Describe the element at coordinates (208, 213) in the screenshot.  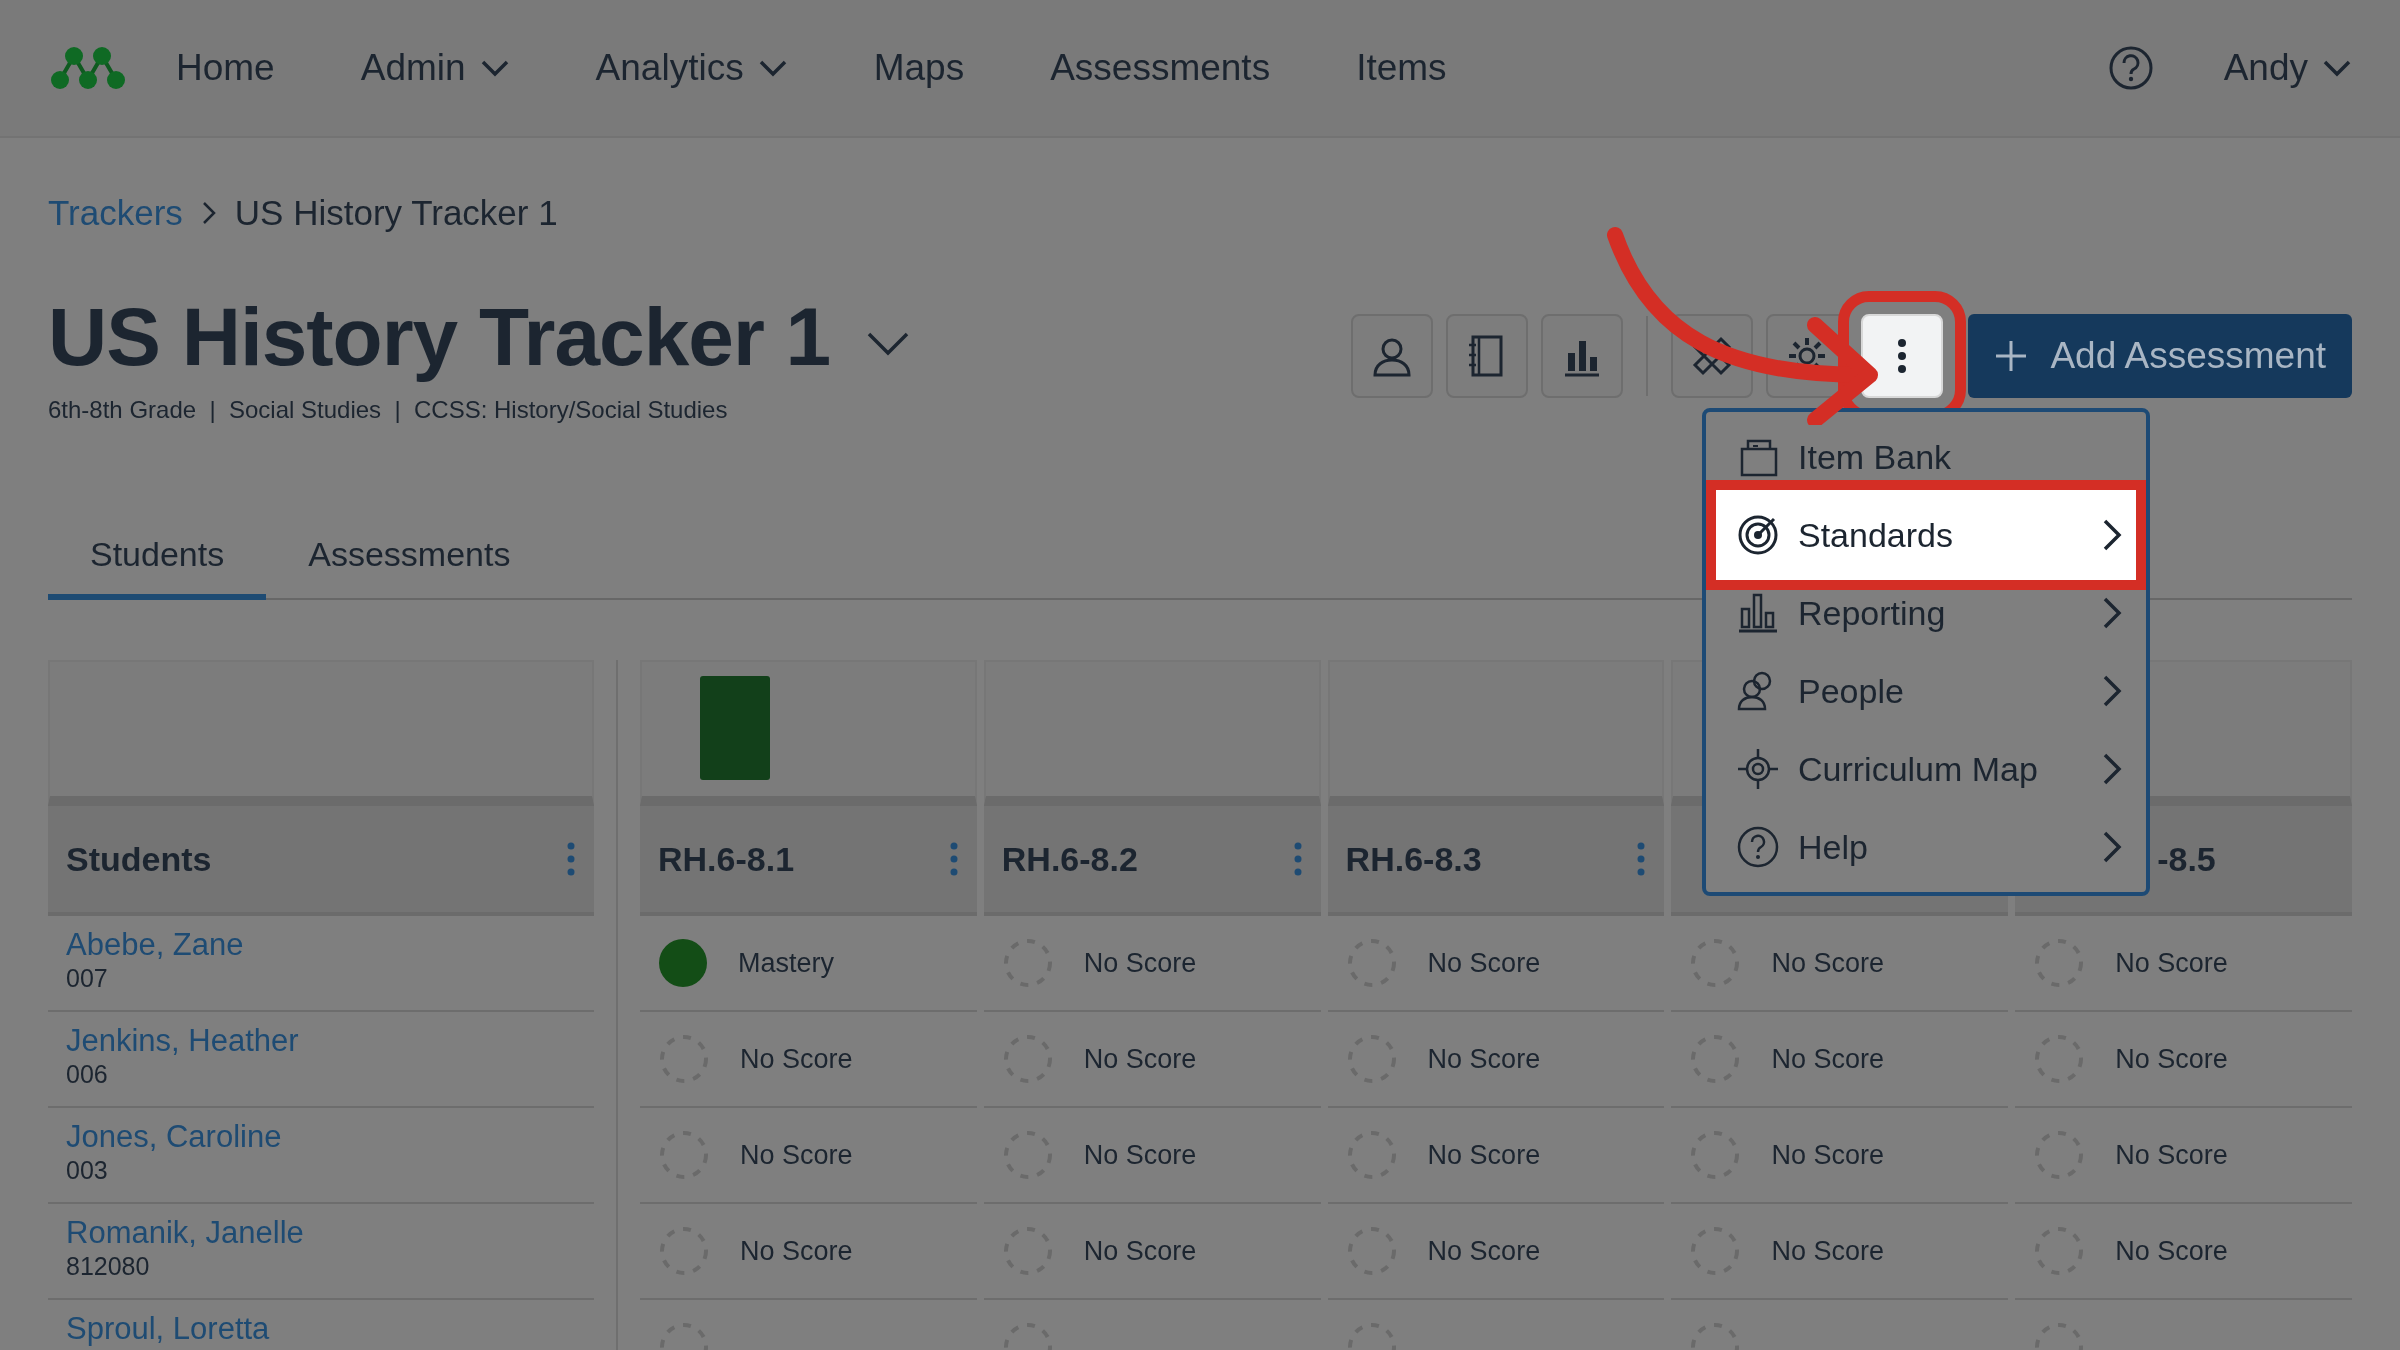
I see `chevron-right-icon` at that location.